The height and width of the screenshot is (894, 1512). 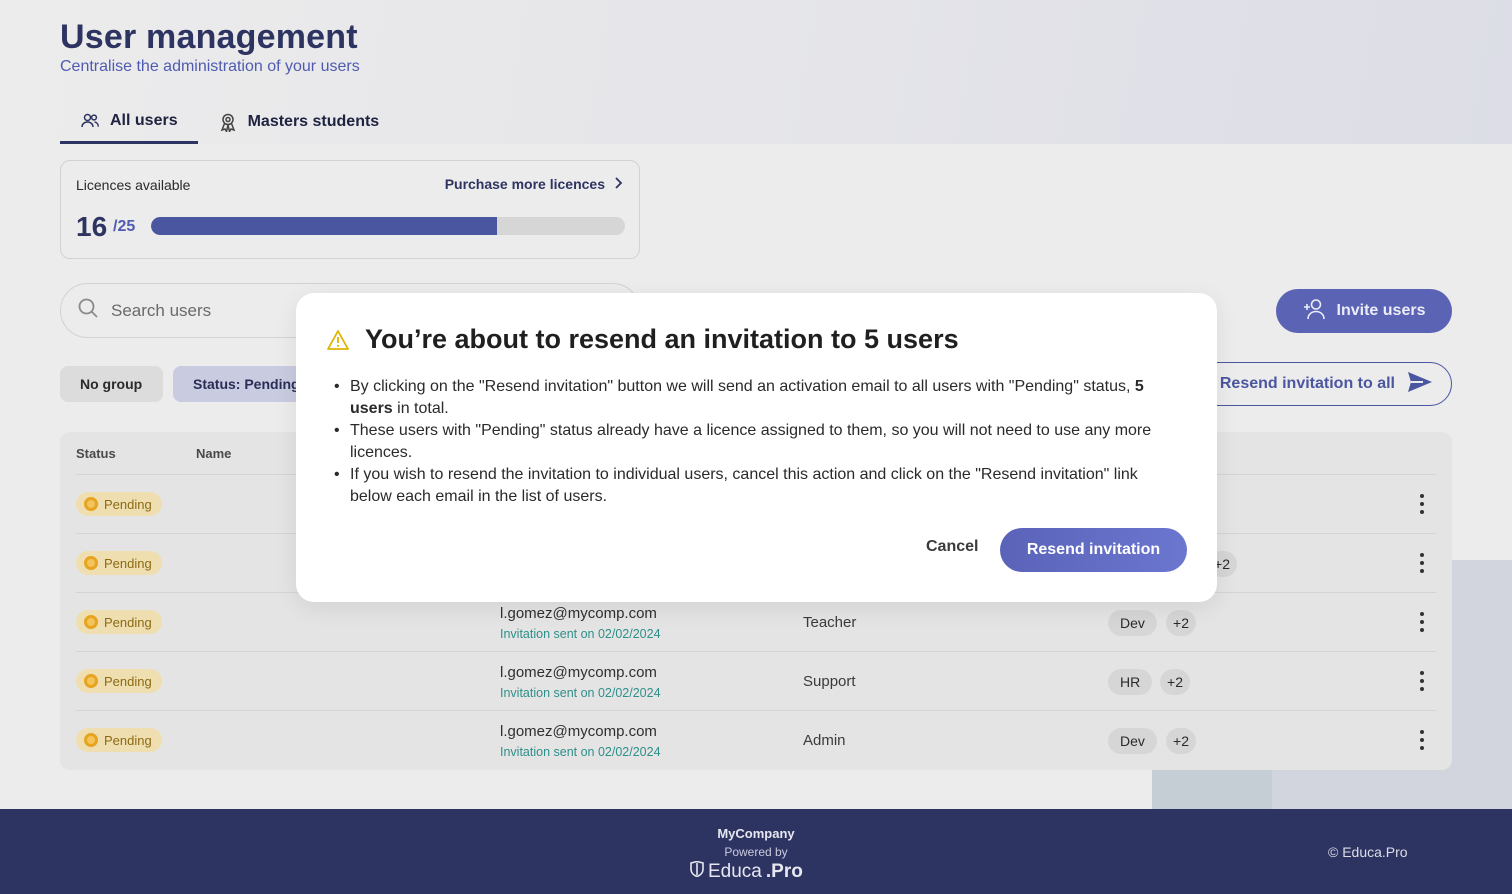 What do you see at coordinates (124, 226) in the screenshot?
I see `licences-total: /25` at bounding box center [124, 226].